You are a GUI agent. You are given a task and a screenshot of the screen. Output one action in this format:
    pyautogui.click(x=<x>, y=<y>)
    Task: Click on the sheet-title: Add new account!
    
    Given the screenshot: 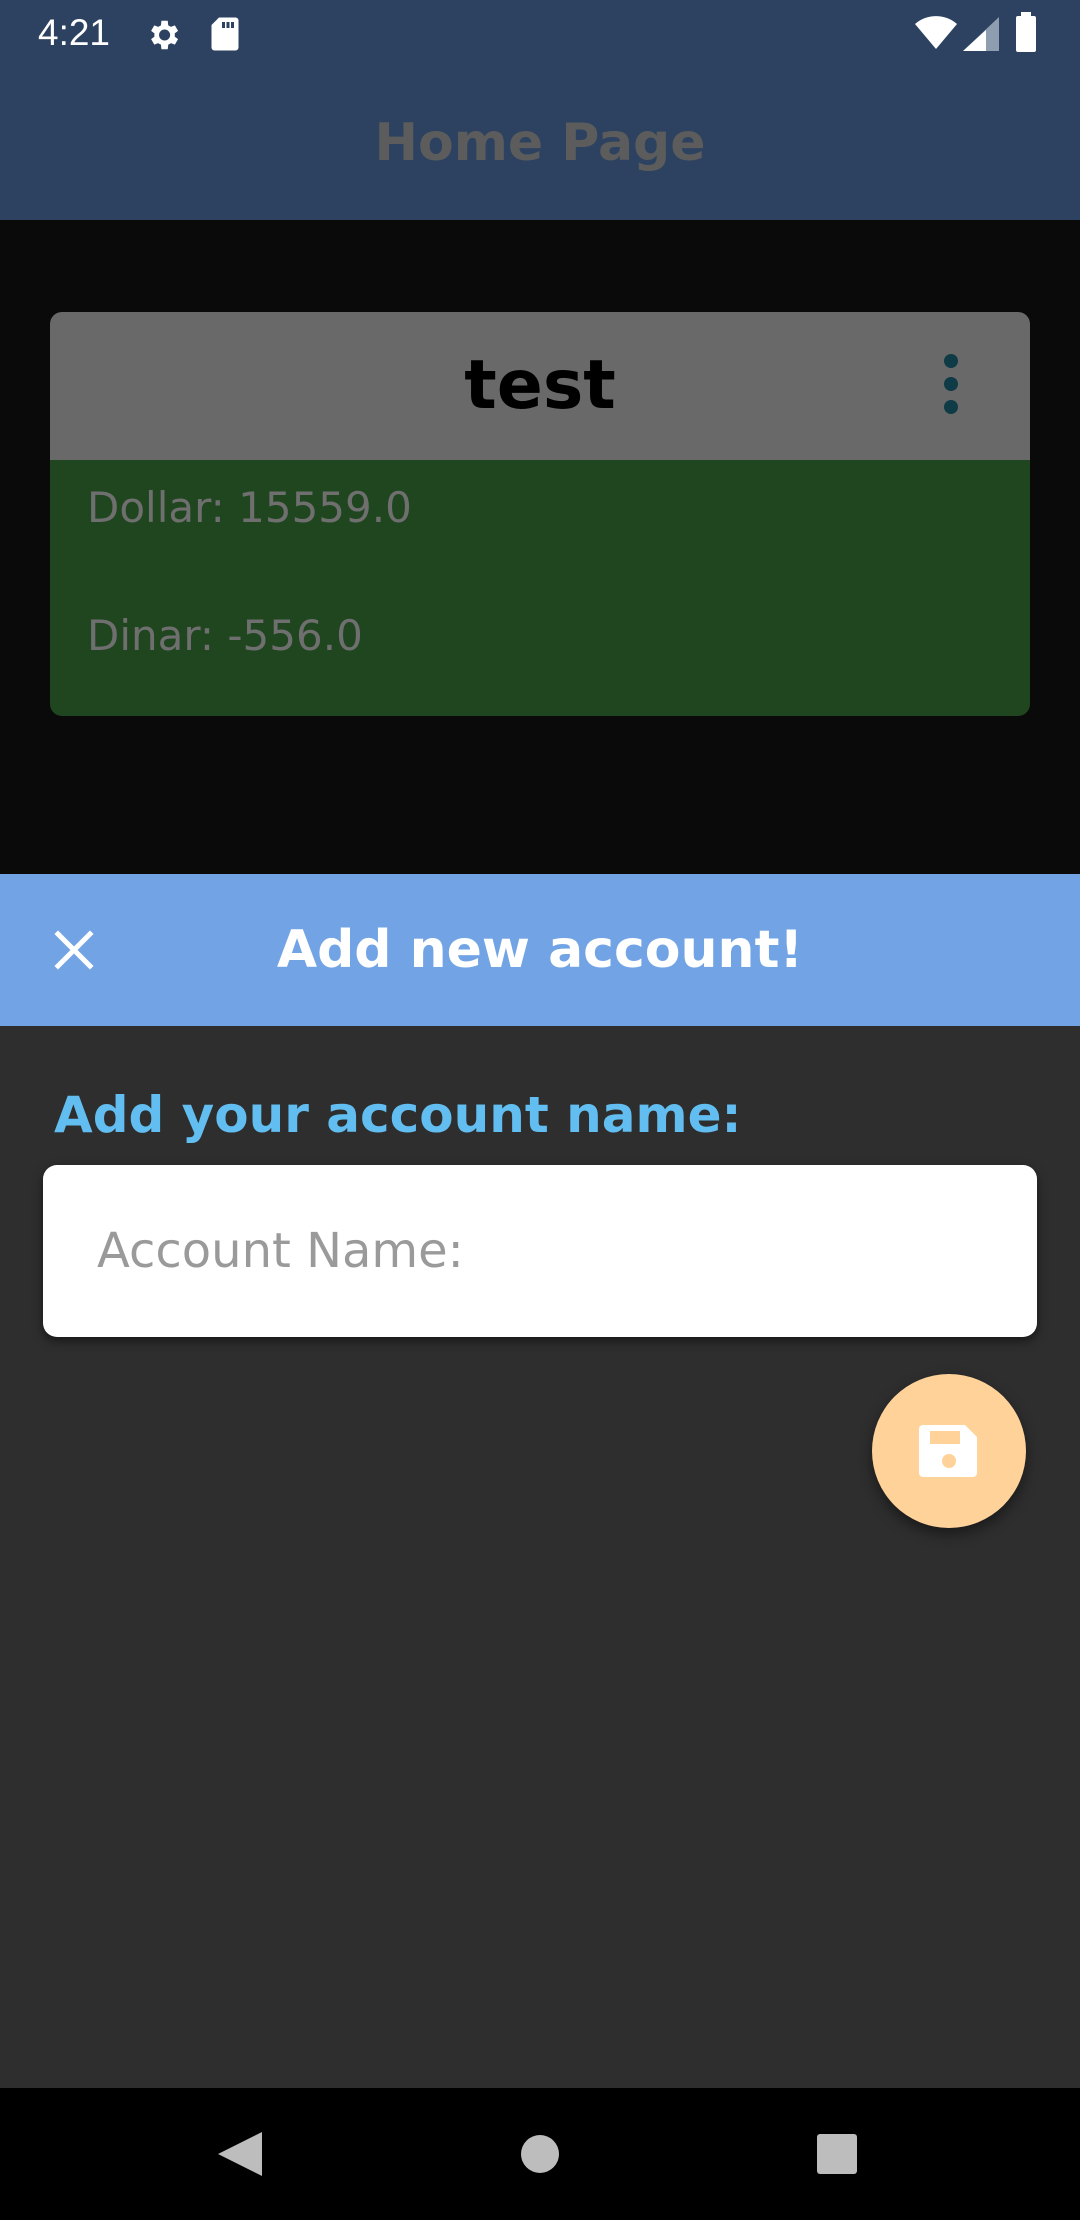 What is the action you would take?
    pyautogui.click(x=540, y=950)
    